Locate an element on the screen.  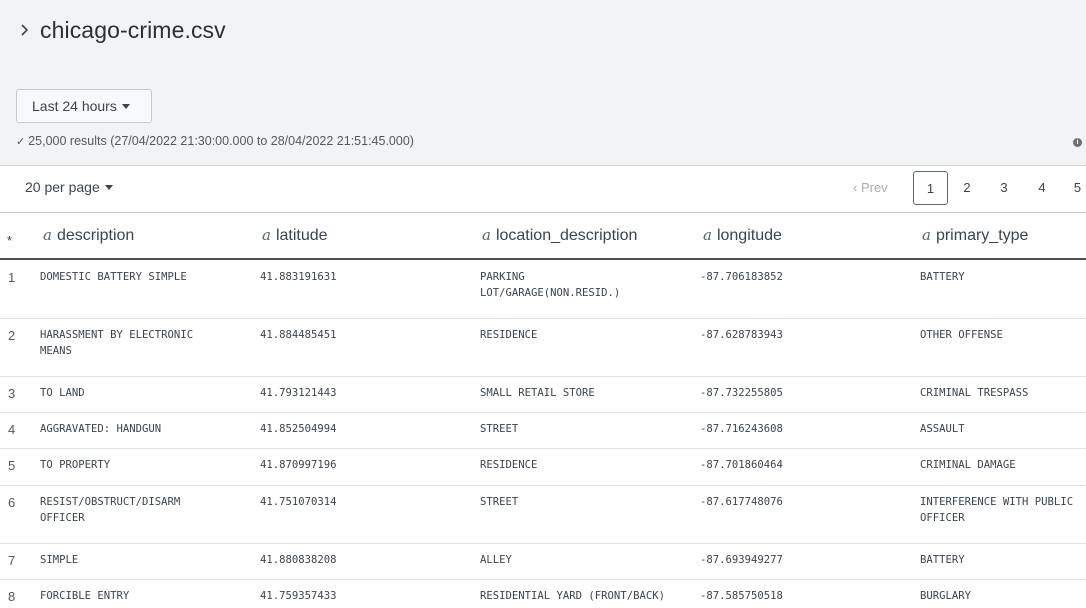
per-page-dropdown: 20 per page is located at coordinates (69, 187).